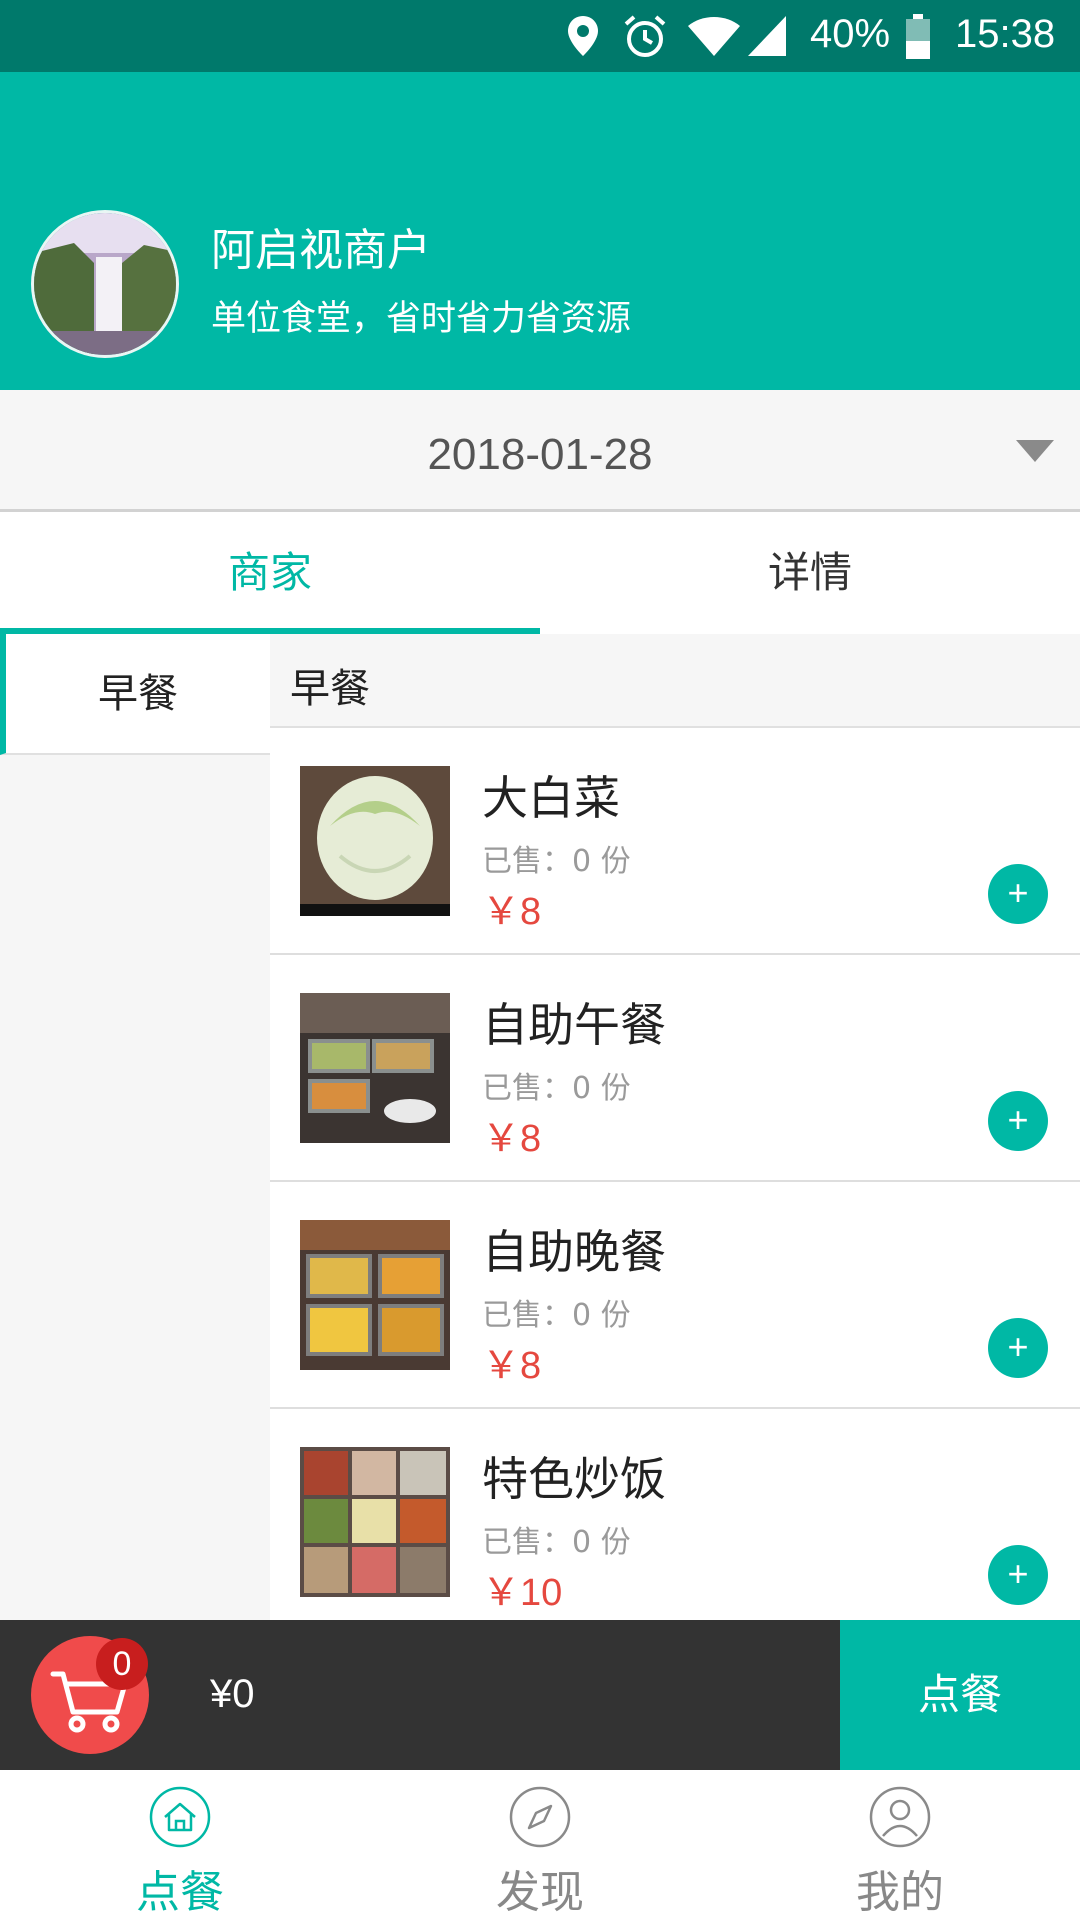 Image resolution: width=1080 pixels, height=1920 pixels. What do you see at coordinates (540, 454) in the screenshot?
I see `date-value: 2018-01-28` at bounding box center [540, 454].